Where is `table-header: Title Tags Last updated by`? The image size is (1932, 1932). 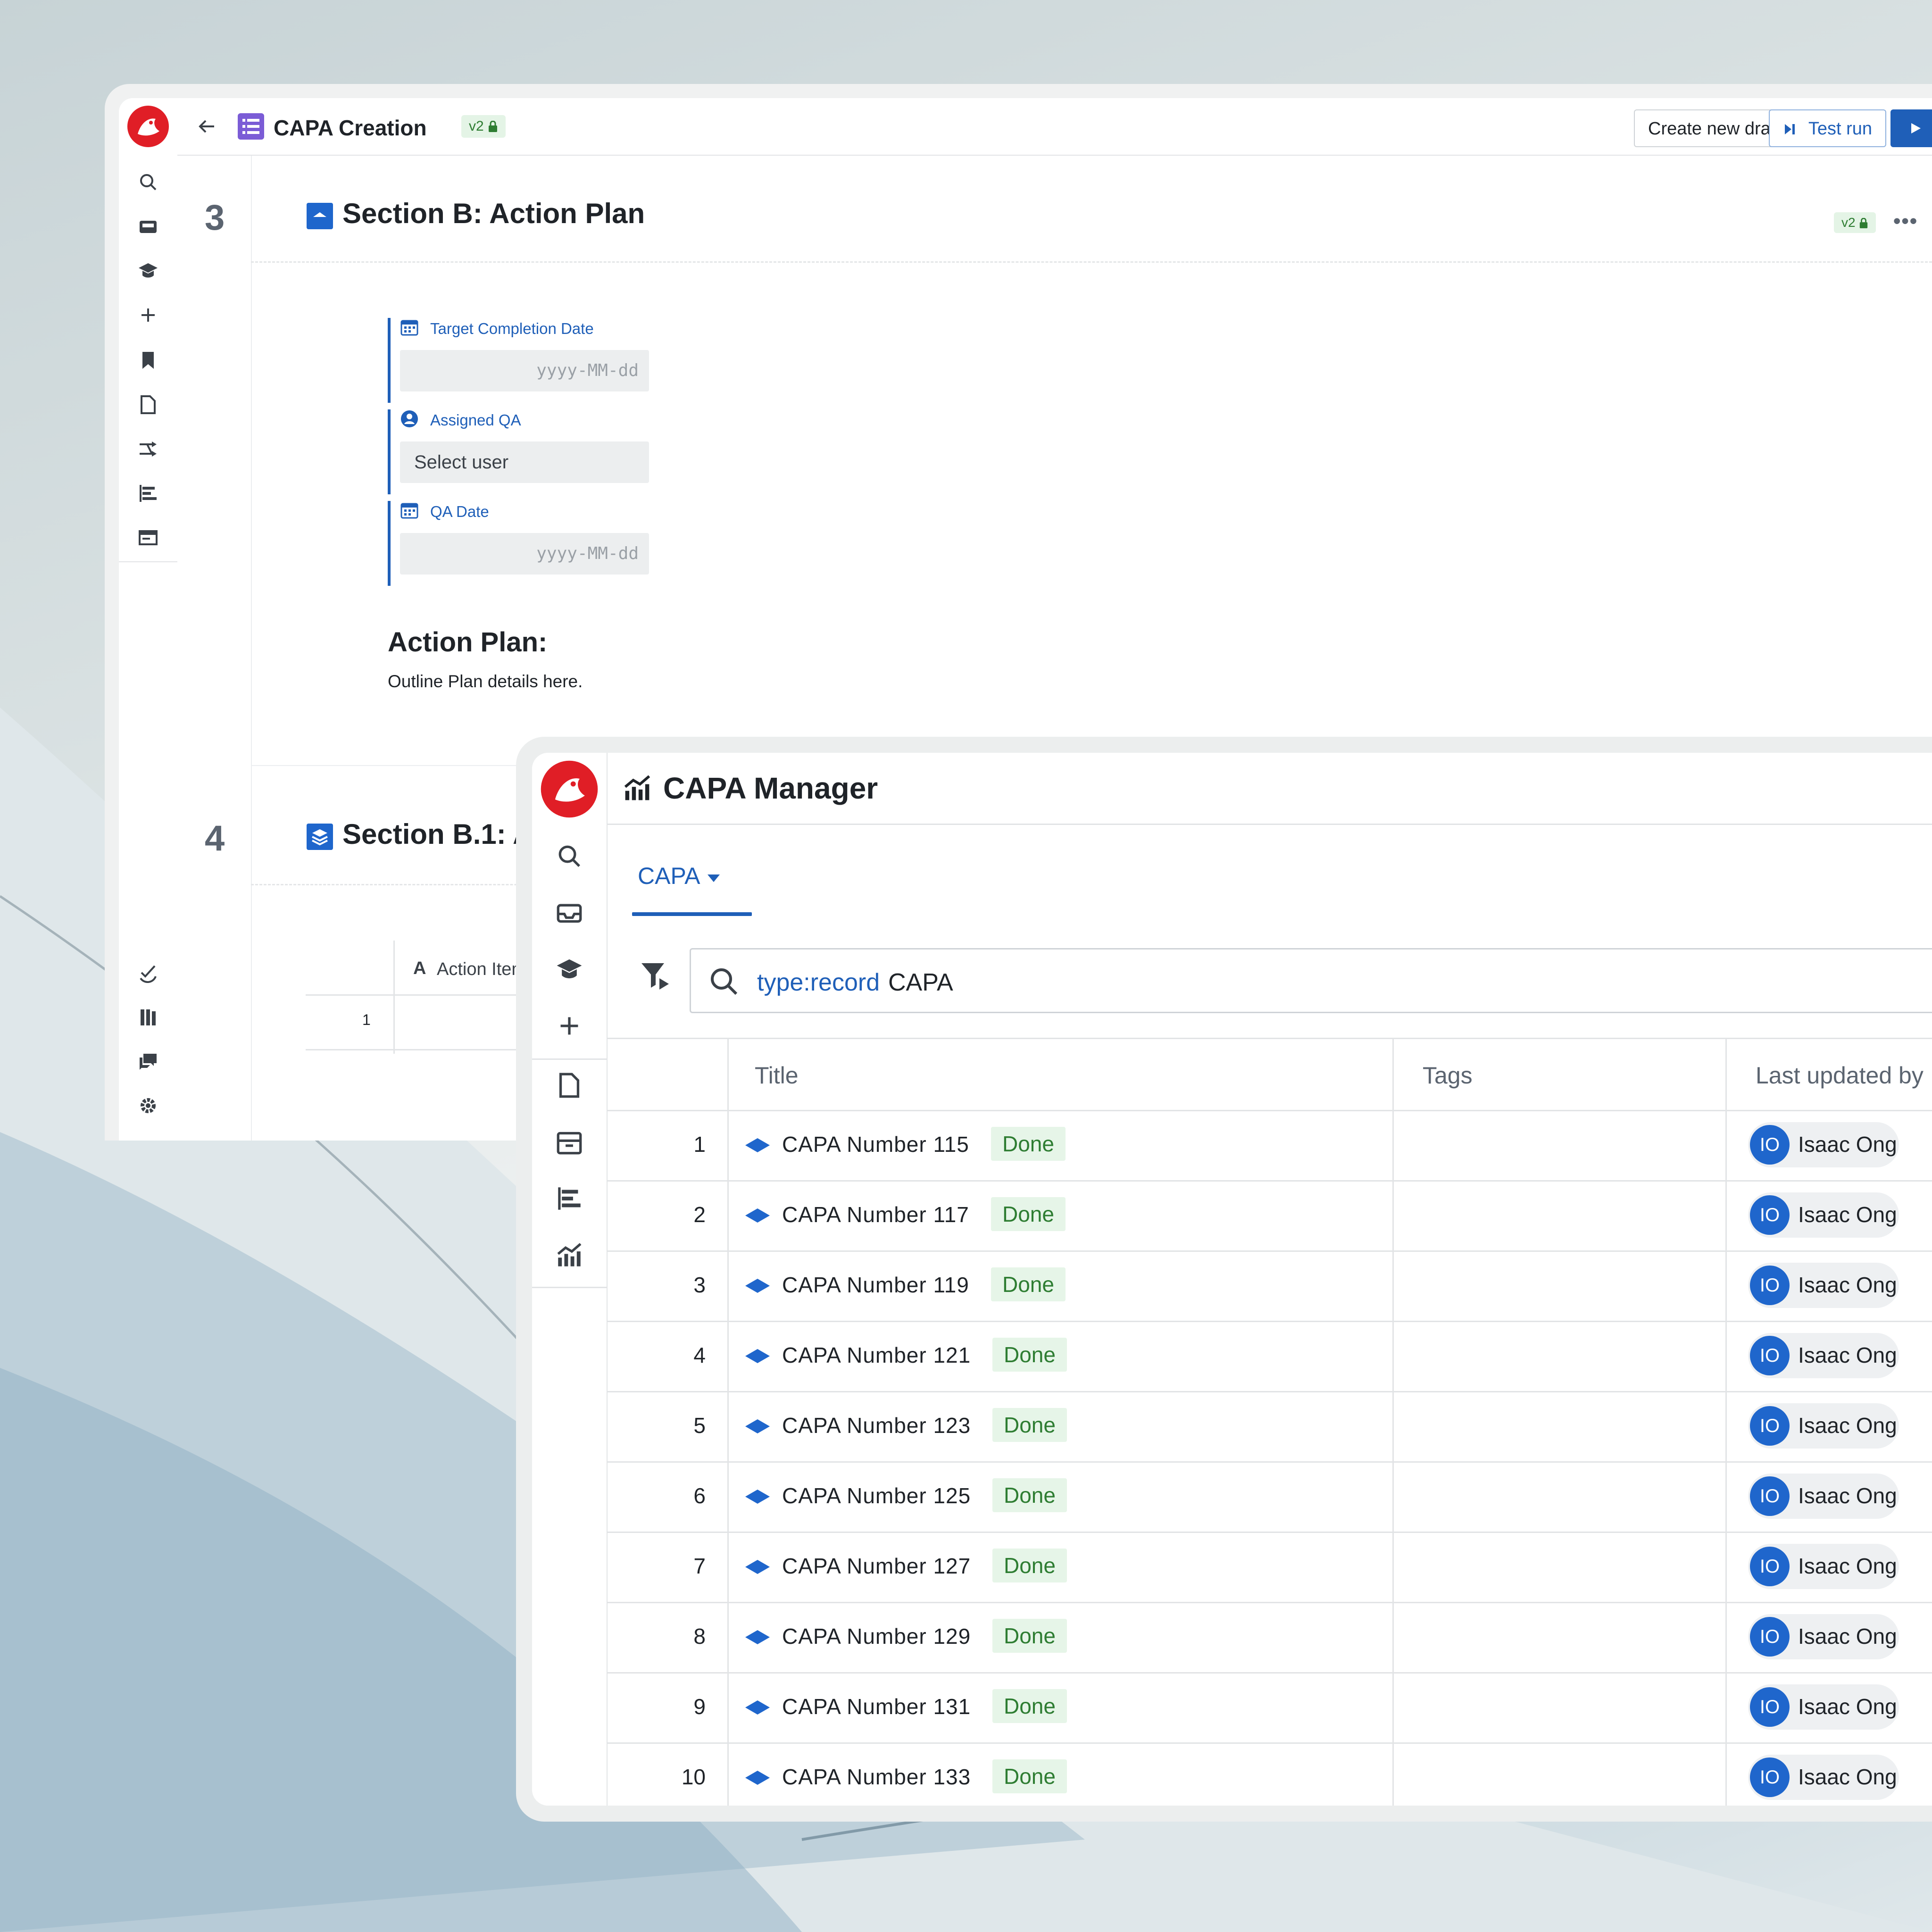 table-header: Title Tags Last updated by is located at coordinates (1270, 1074).